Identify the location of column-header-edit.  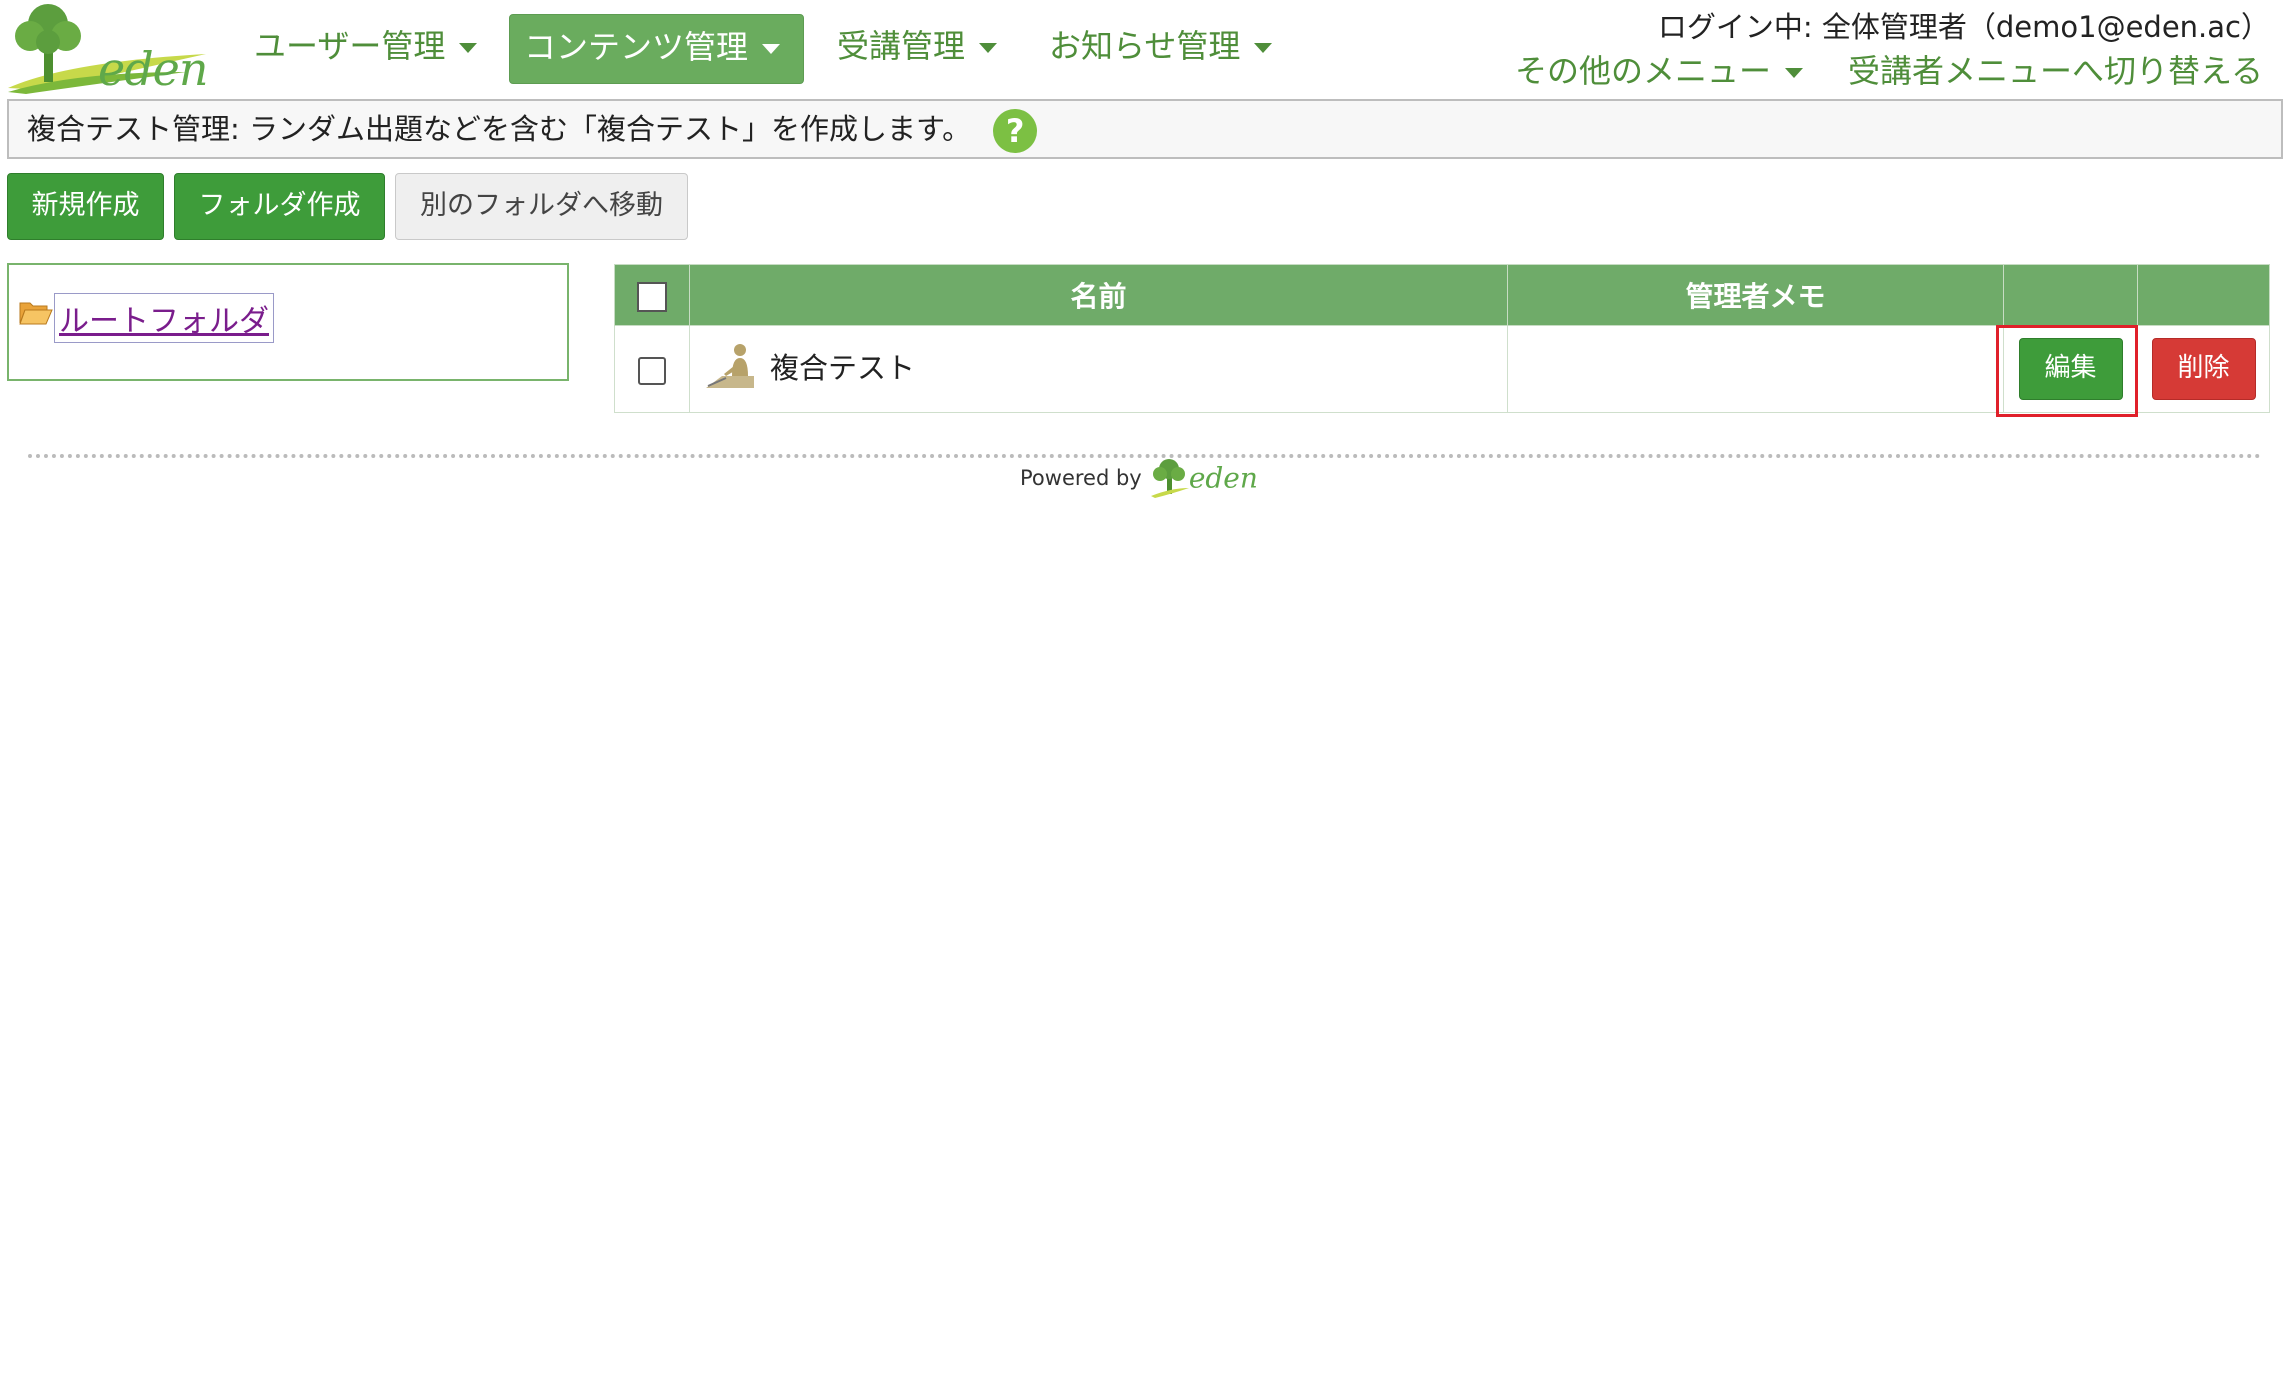
(2070, 295).